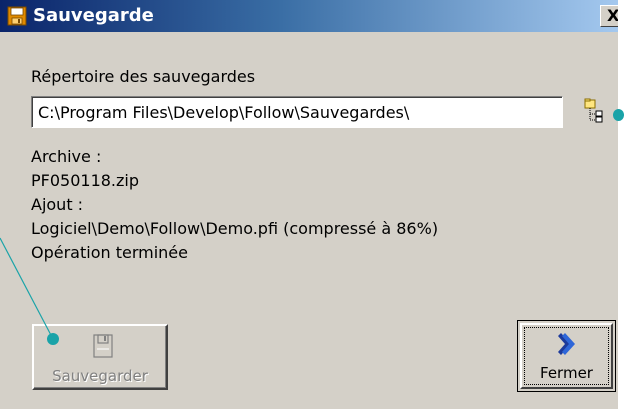 This screenshot has width=624, height=409. What do you see at coordinates (566, 373) in the screenshot?
I see `close-button-label: Fermer` at bounding box center [566, 373].